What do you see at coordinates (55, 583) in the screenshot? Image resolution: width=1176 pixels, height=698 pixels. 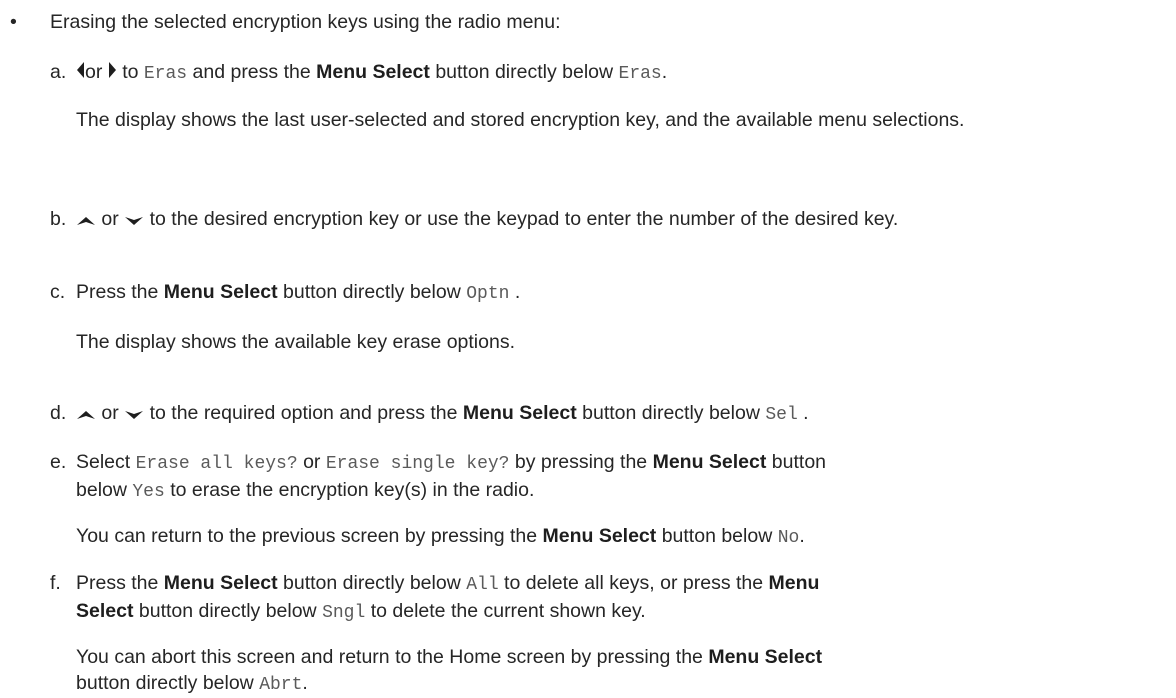 I see `step-letter: f.` at bounding box center [55, 583].